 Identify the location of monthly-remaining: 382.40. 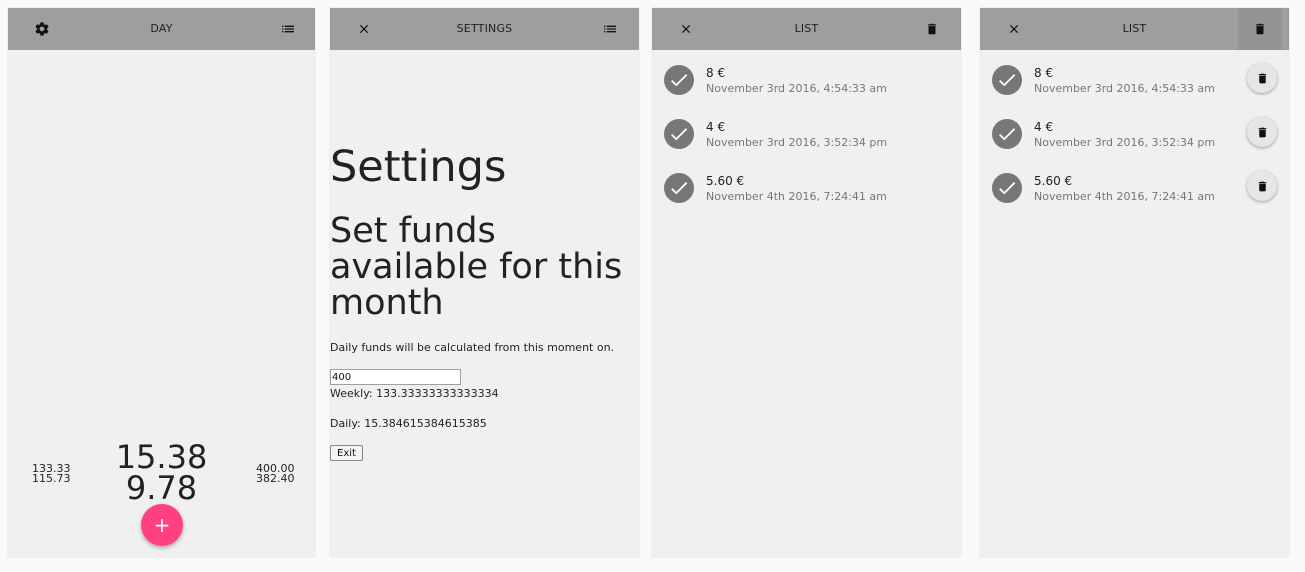
(275, 478).